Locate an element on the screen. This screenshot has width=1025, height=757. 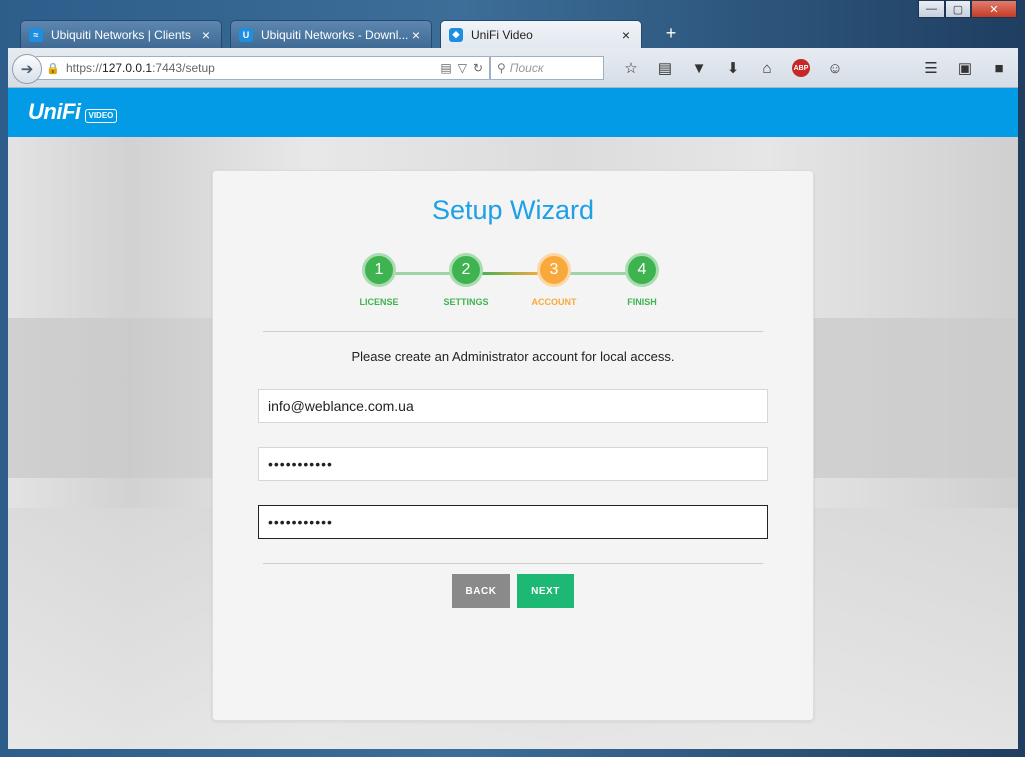
toolbar-right: ☰ ▣ ■ is located at coordinates (965, 68).